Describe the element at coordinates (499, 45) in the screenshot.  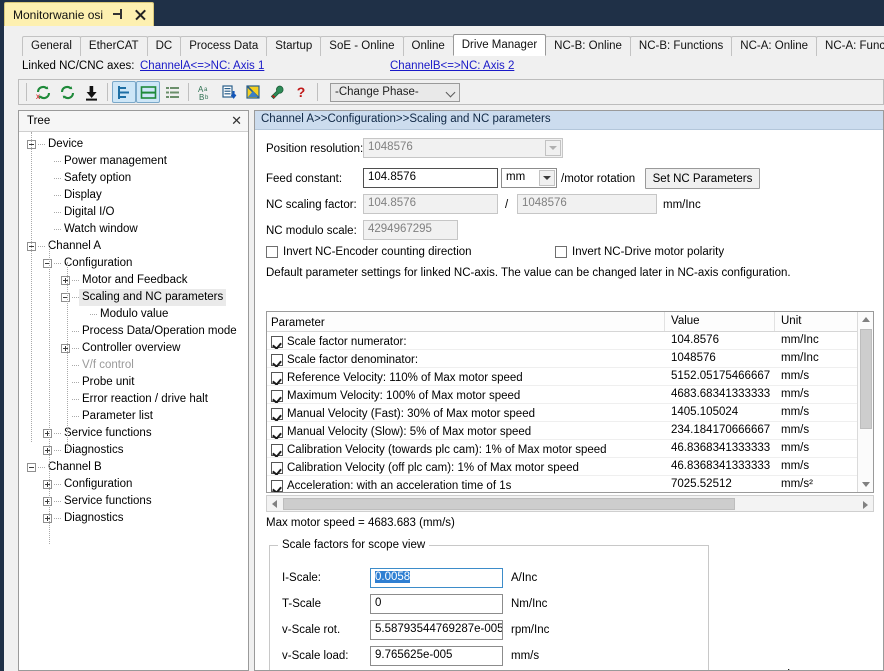
I see `tab-drive-manager: Drive Manager` at that location.